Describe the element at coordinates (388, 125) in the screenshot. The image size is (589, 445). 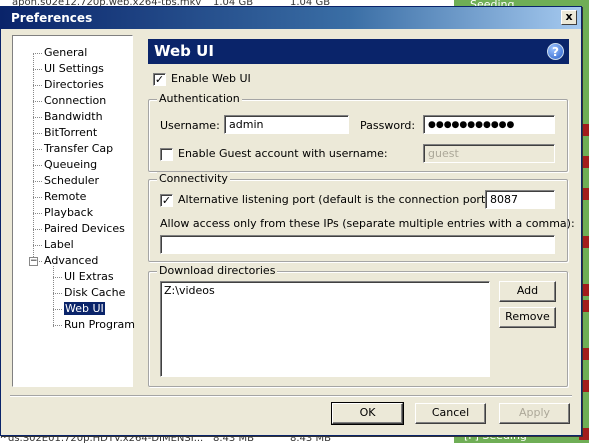
I see `password-label: Password:` at that location.